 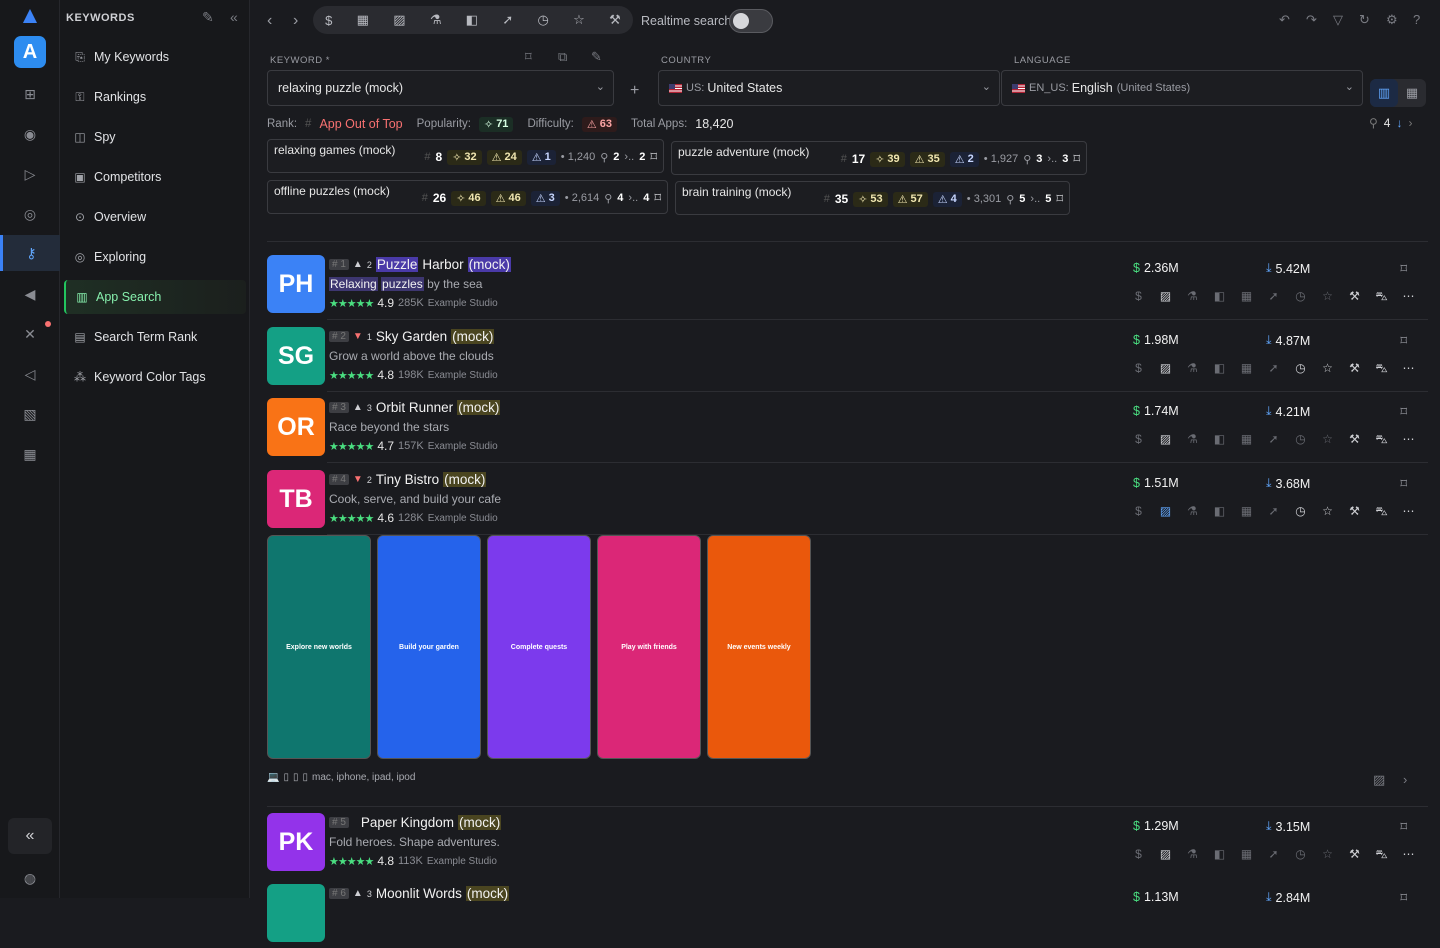 I want to click on gallery-toggle-icon: ▨, so click(x=1379, y=780).